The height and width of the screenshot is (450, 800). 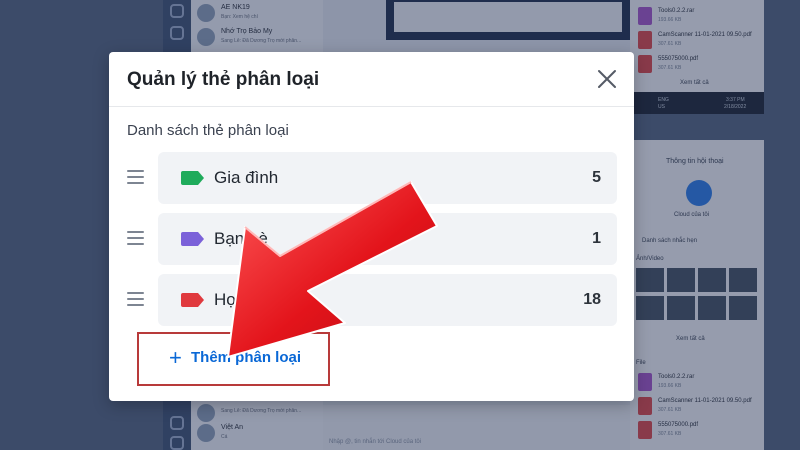 What do you see at coordinates (246, 299) in the screenshot?
I see `tag-name: Học Tập` at bounding box center [246, 299].